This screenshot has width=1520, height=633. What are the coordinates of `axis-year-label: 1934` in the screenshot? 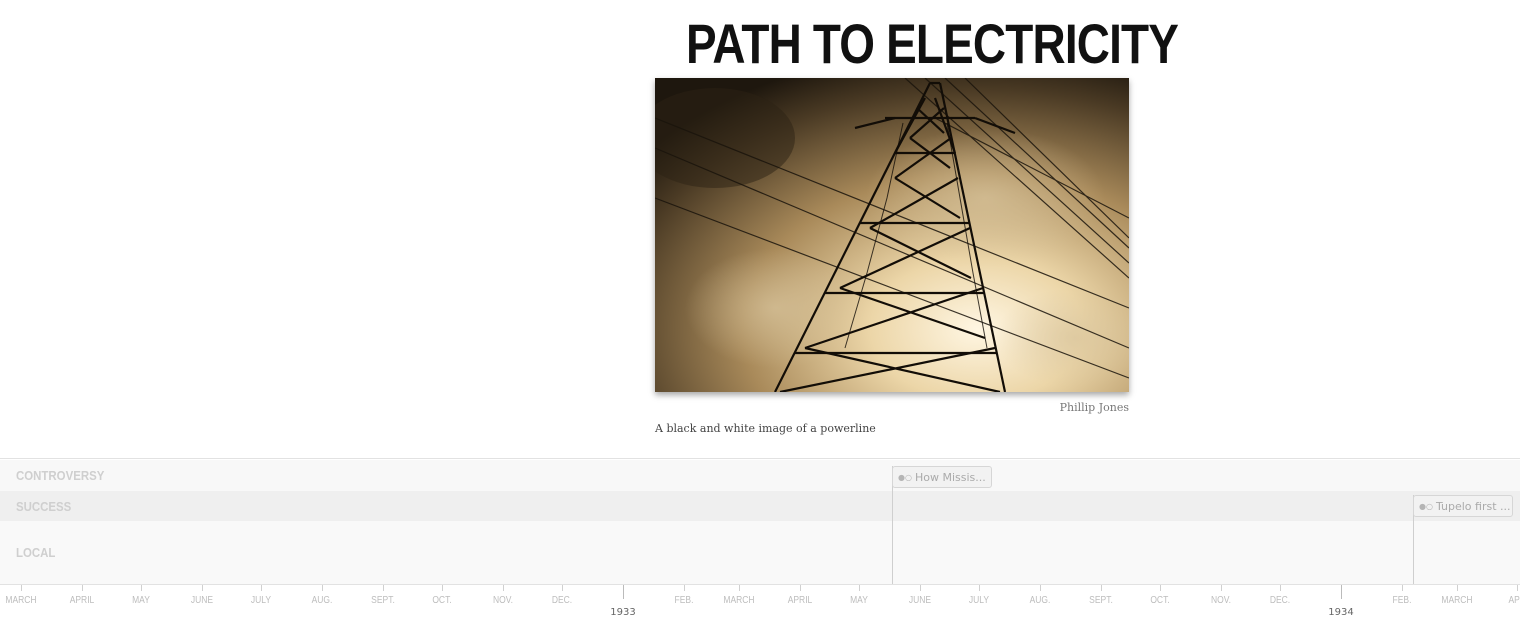 It's located at (1341, 612).